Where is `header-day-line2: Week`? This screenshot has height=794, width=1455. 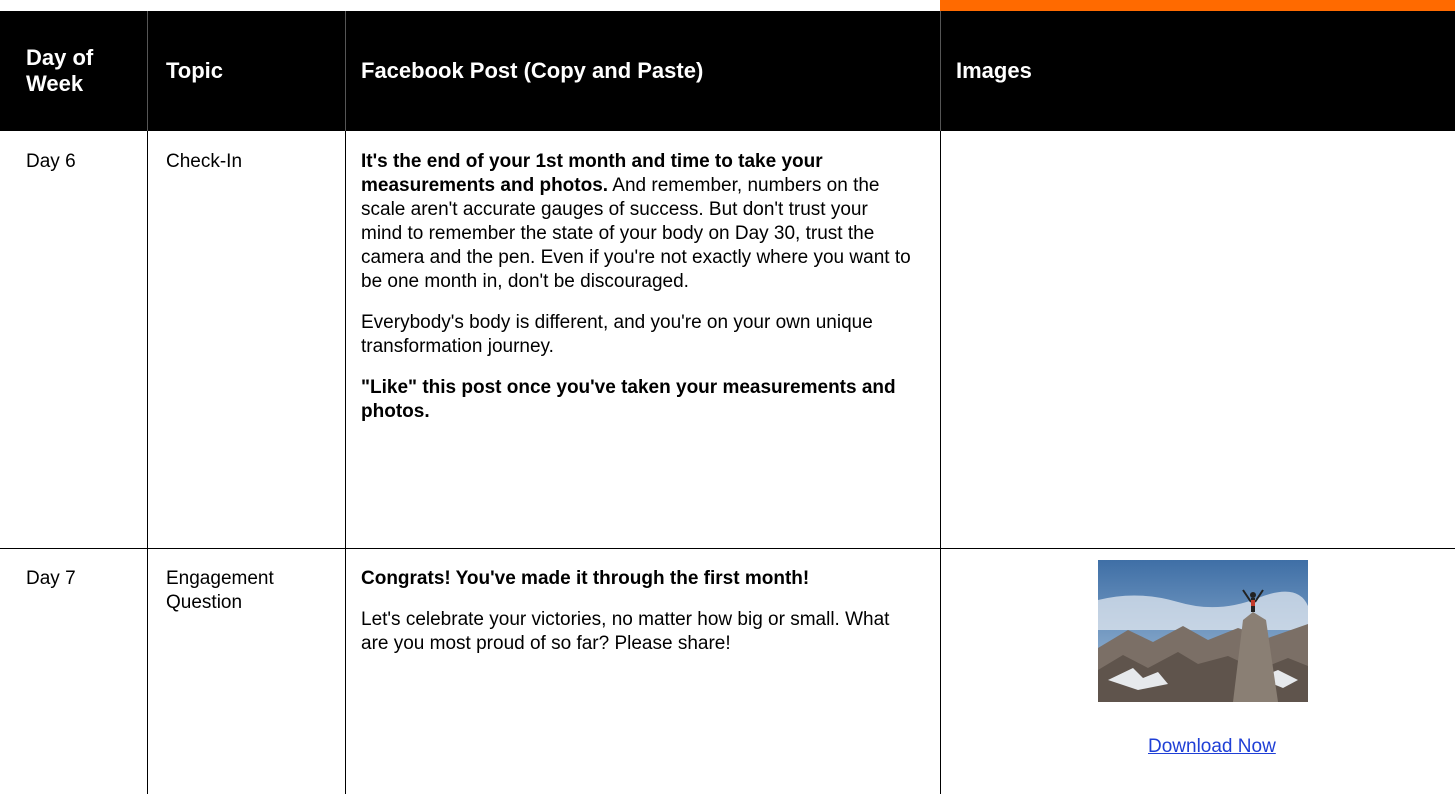
header-day-line2: Week is located at coordinates (55, 83).